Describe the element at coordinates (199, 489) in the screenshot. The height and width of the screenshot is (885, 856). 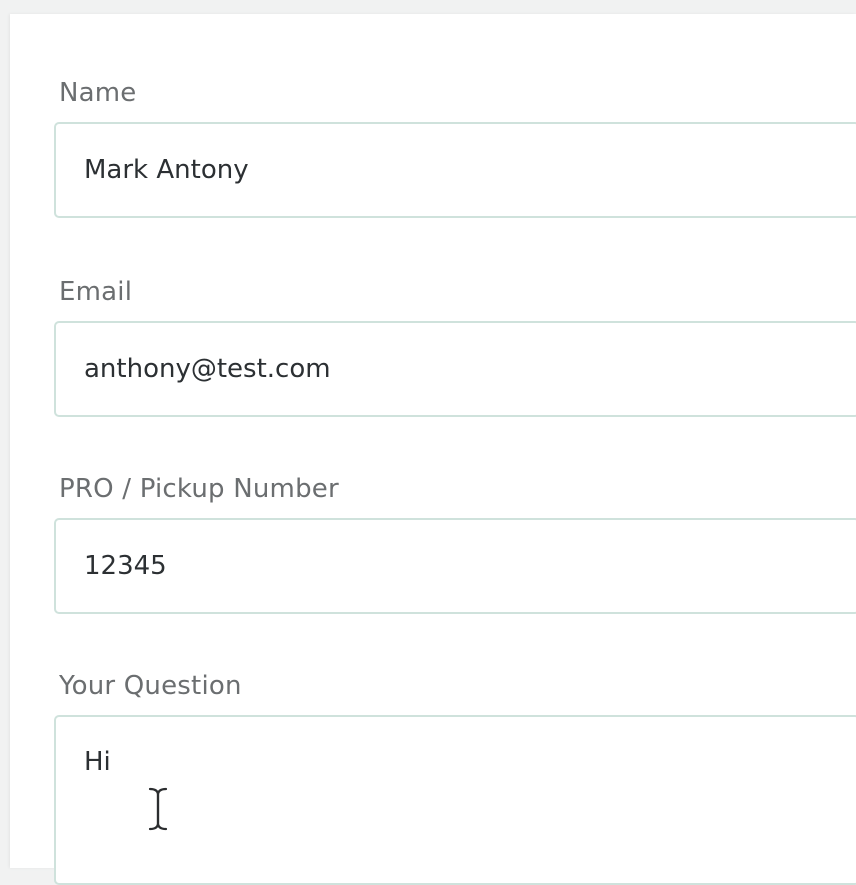
I see `pro-pickup-number-label: PRO / Pickup Number` at that location.